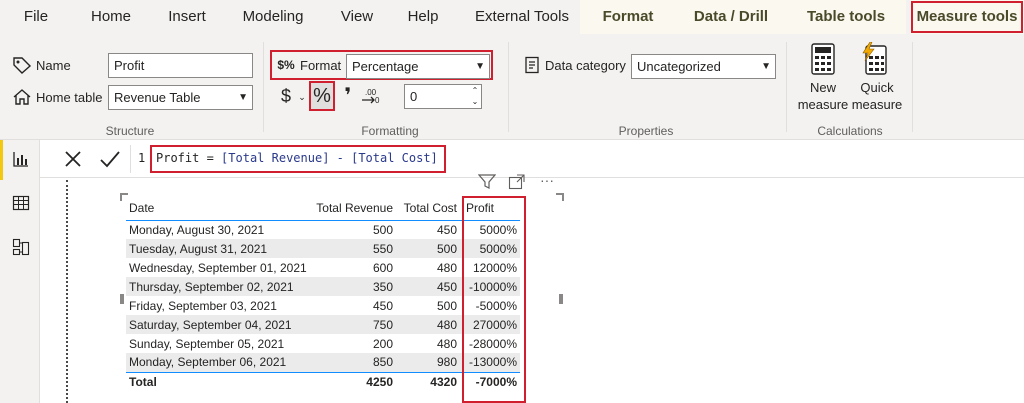 This screenshot has width=1024, height=403. What do you see at coordinates (20, 271) in the screenshot?
I see `left-nav` at bounding box center [20, 271].